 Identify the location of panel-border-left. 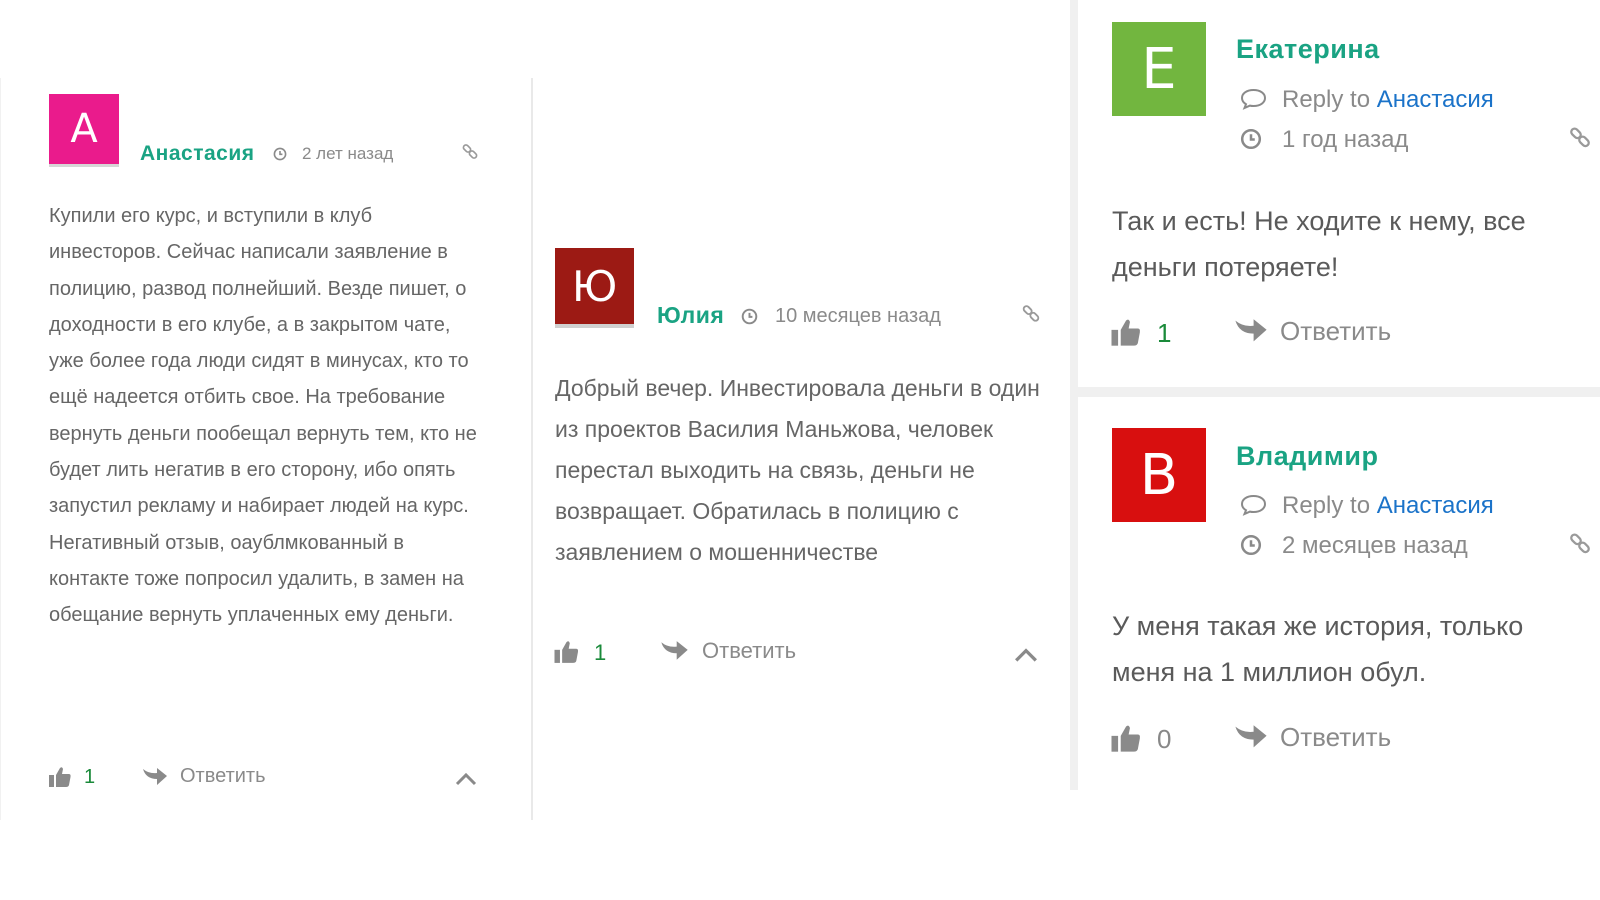
(0, 449).